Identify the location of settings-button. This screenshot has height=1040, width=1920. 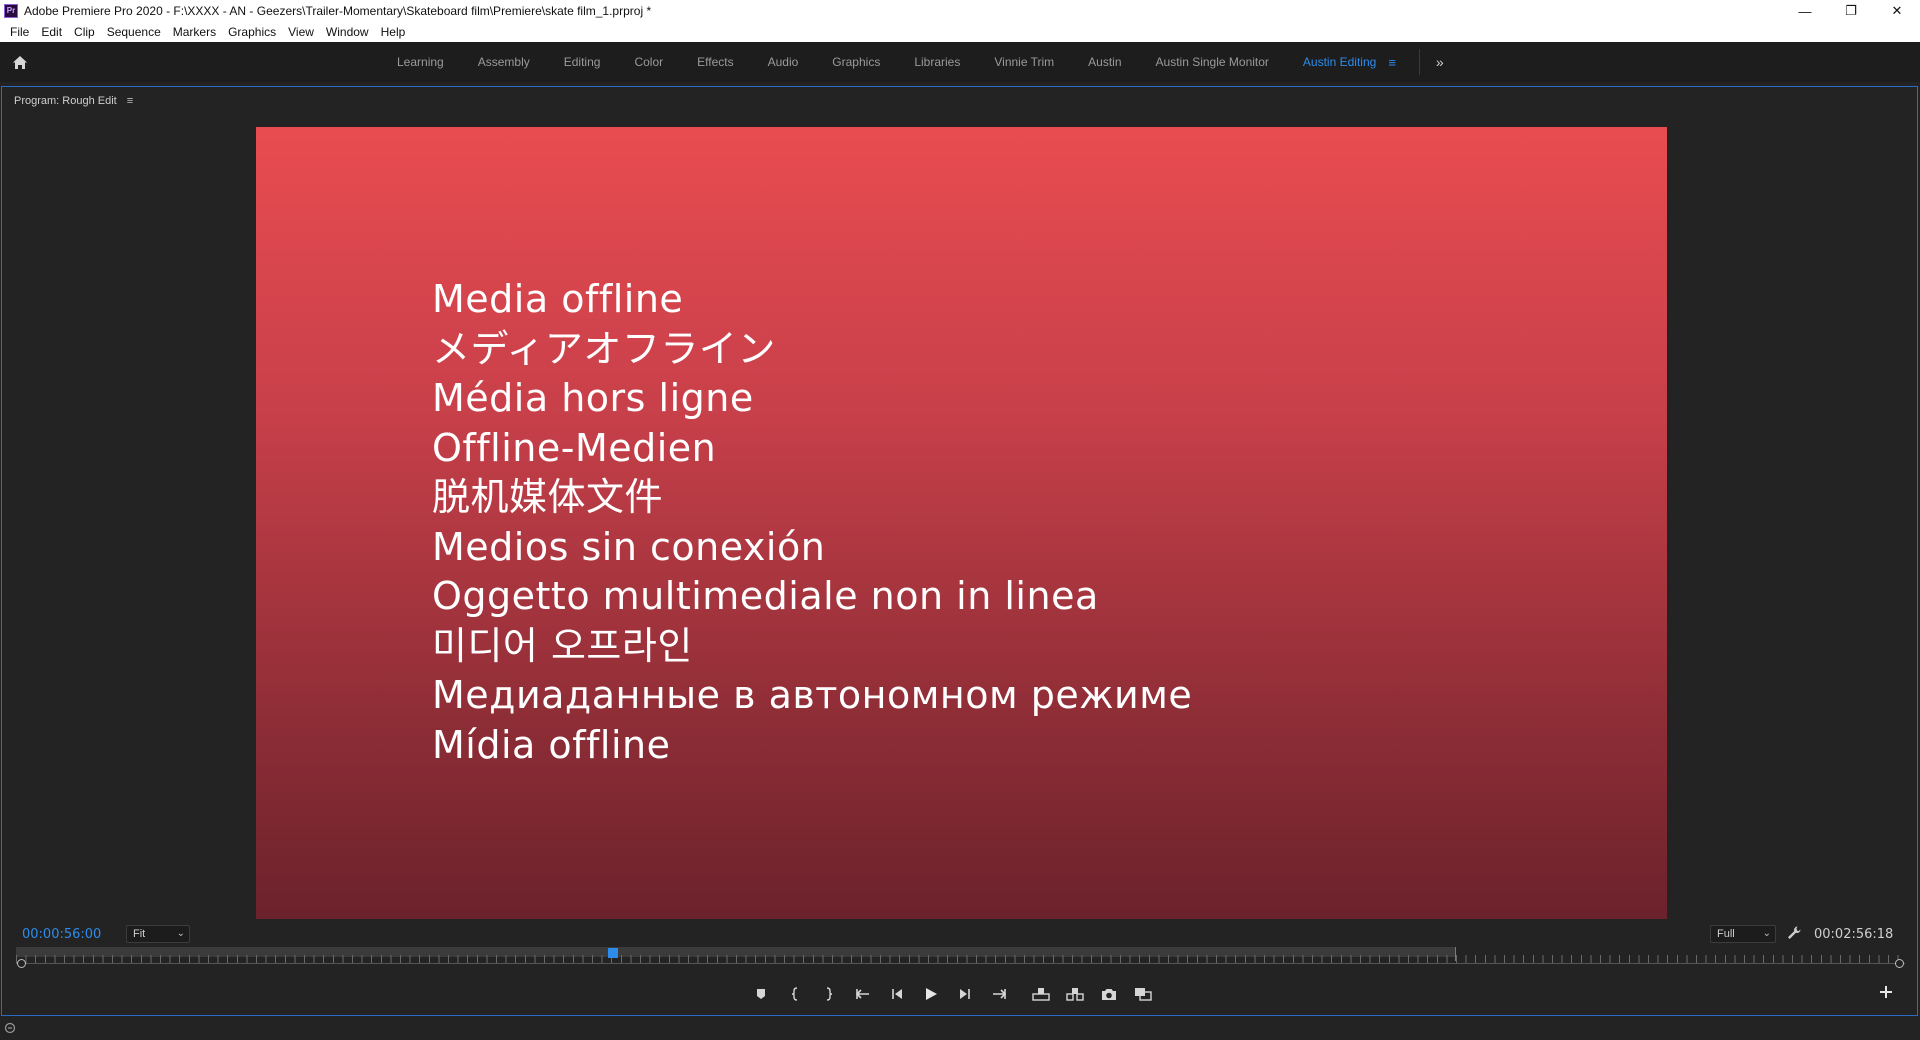
(1795, 934).